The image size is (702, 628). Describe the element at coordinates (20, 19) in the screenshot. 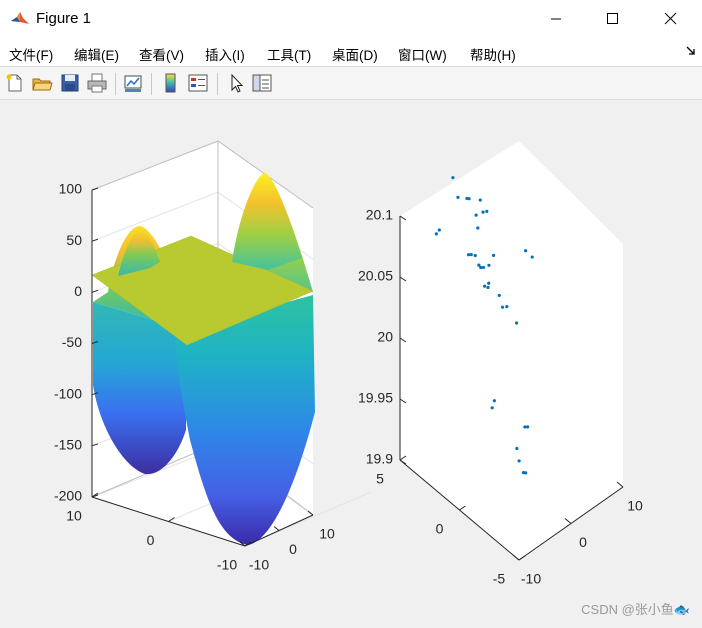

I see `matlab-logo-icon` at that location.